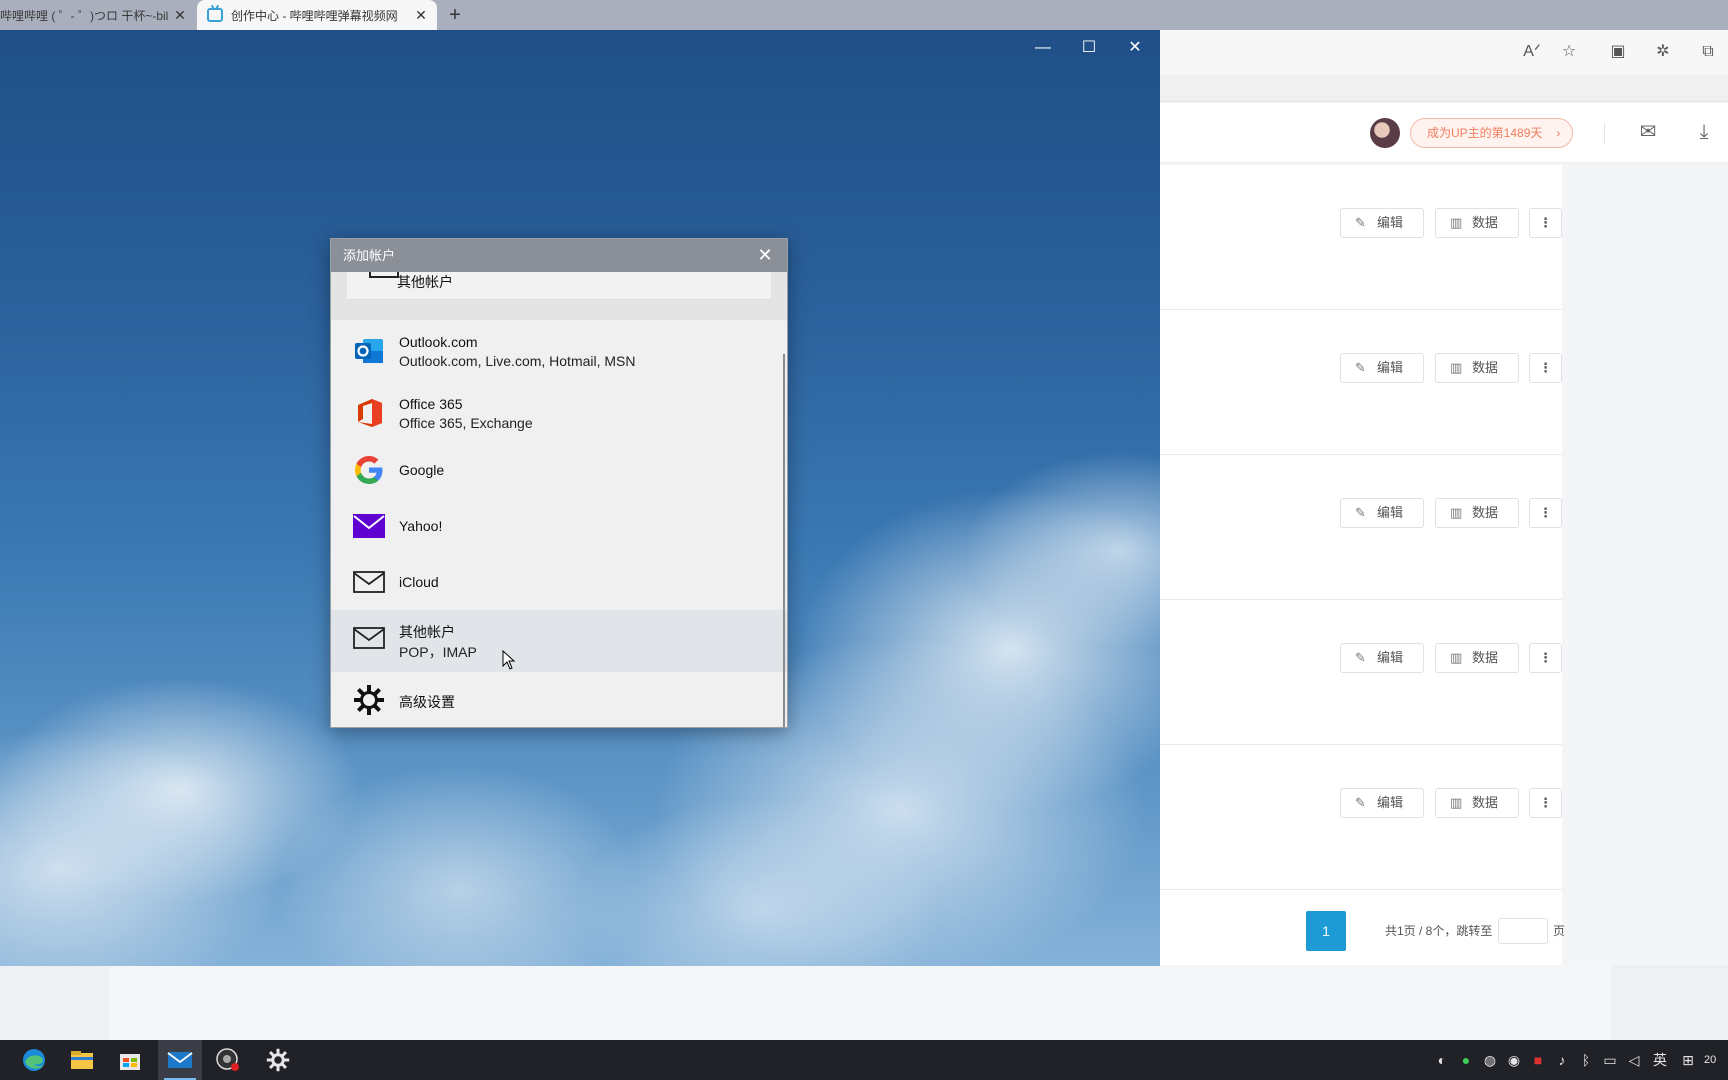 This screenshot has height=1080, width=1728. Describe the element at coordinates (864, 1060) in the screenshot. I see `windows-taskbar: ◐ ● ◍ ◉ ■ ♪ ᛒ ▭ ◁ 英 ⊞ 20` at that location.